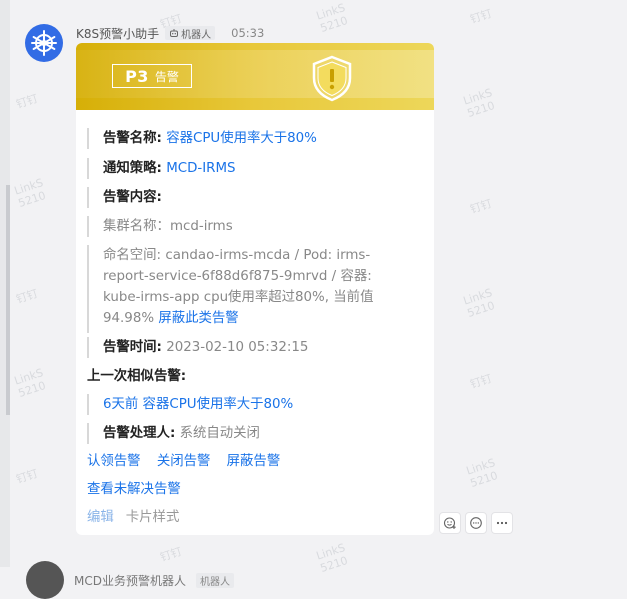 The image size is (627, 599). What do you see at coordinates (200, 168) in the screenshot?
I see `notify-policy-link: MCD-IRMS` at bounding box center [200, 168].